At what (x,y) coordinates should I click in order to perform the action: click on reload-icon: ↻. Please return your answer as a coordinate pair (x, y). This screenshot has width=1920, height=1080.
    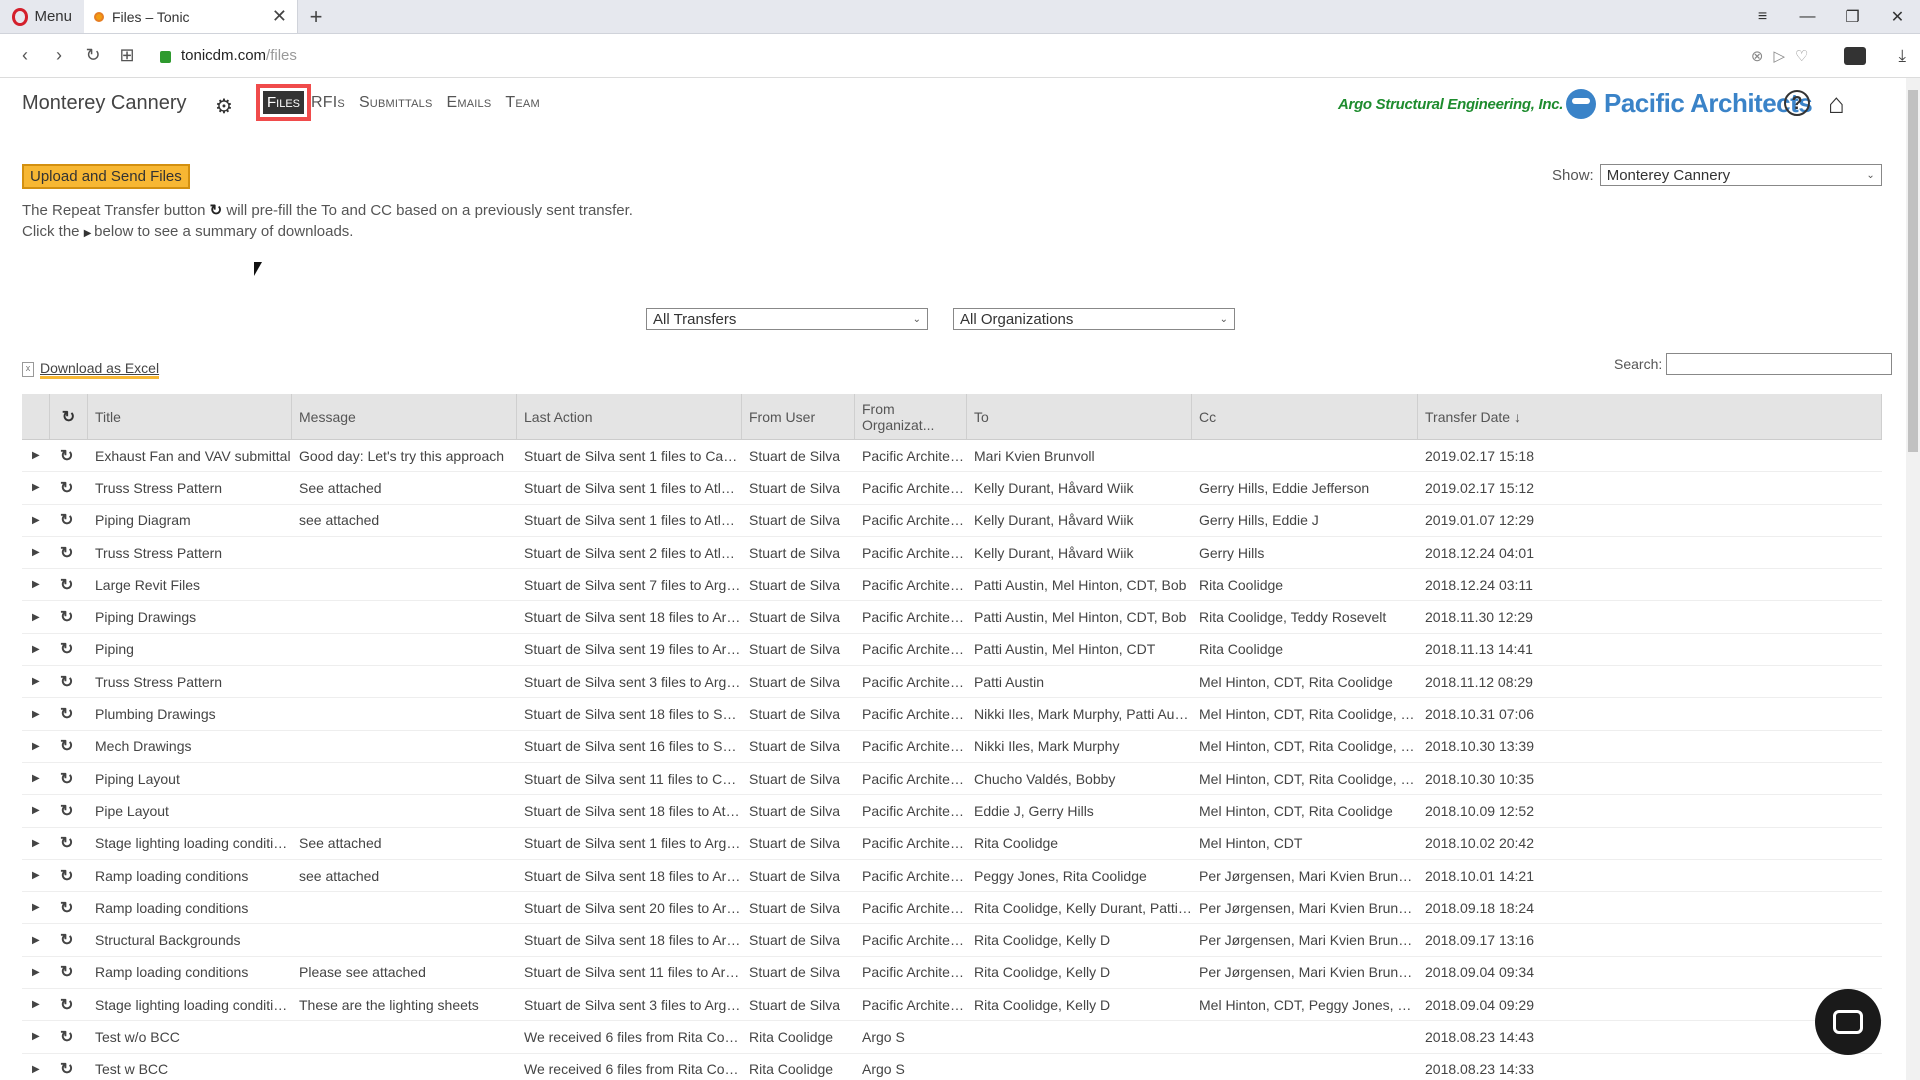
    Looking at the image, I should click on (93, 55).